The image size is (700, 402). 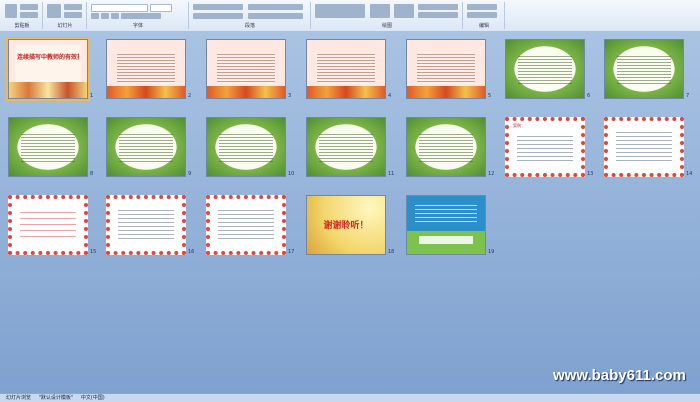 What do you see at coordinates (92, 174) in the screenshot?
I see `slide-number: 8` at bounding box center [92, 174].